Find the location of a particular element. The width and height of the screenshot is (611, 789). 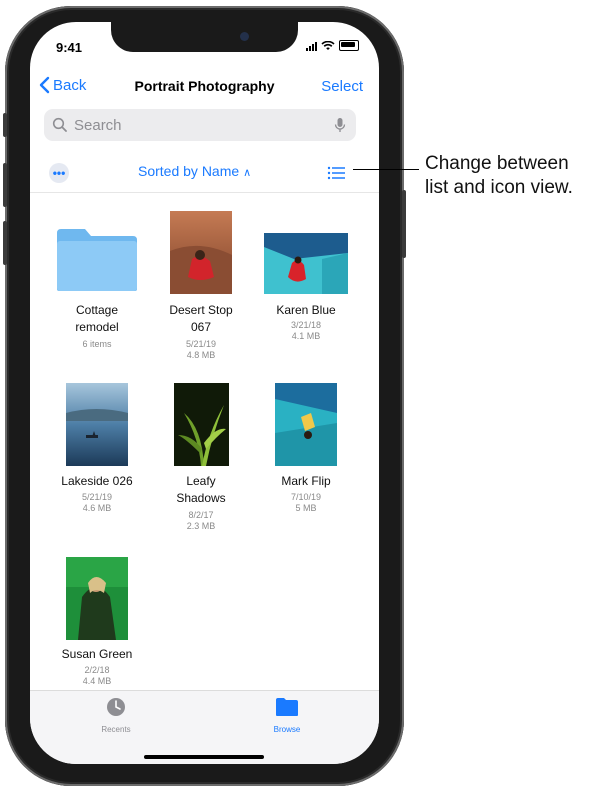

file-name-line2: Shadows is located at coordinates (201, 498).